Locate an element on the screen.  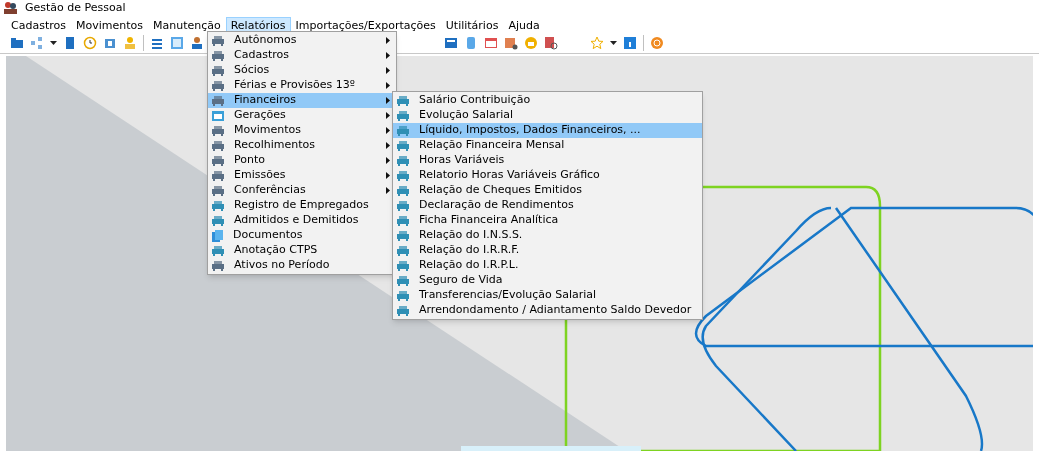
menu-item: Férias e Provisões 13º is located at coordinates (302, 85).